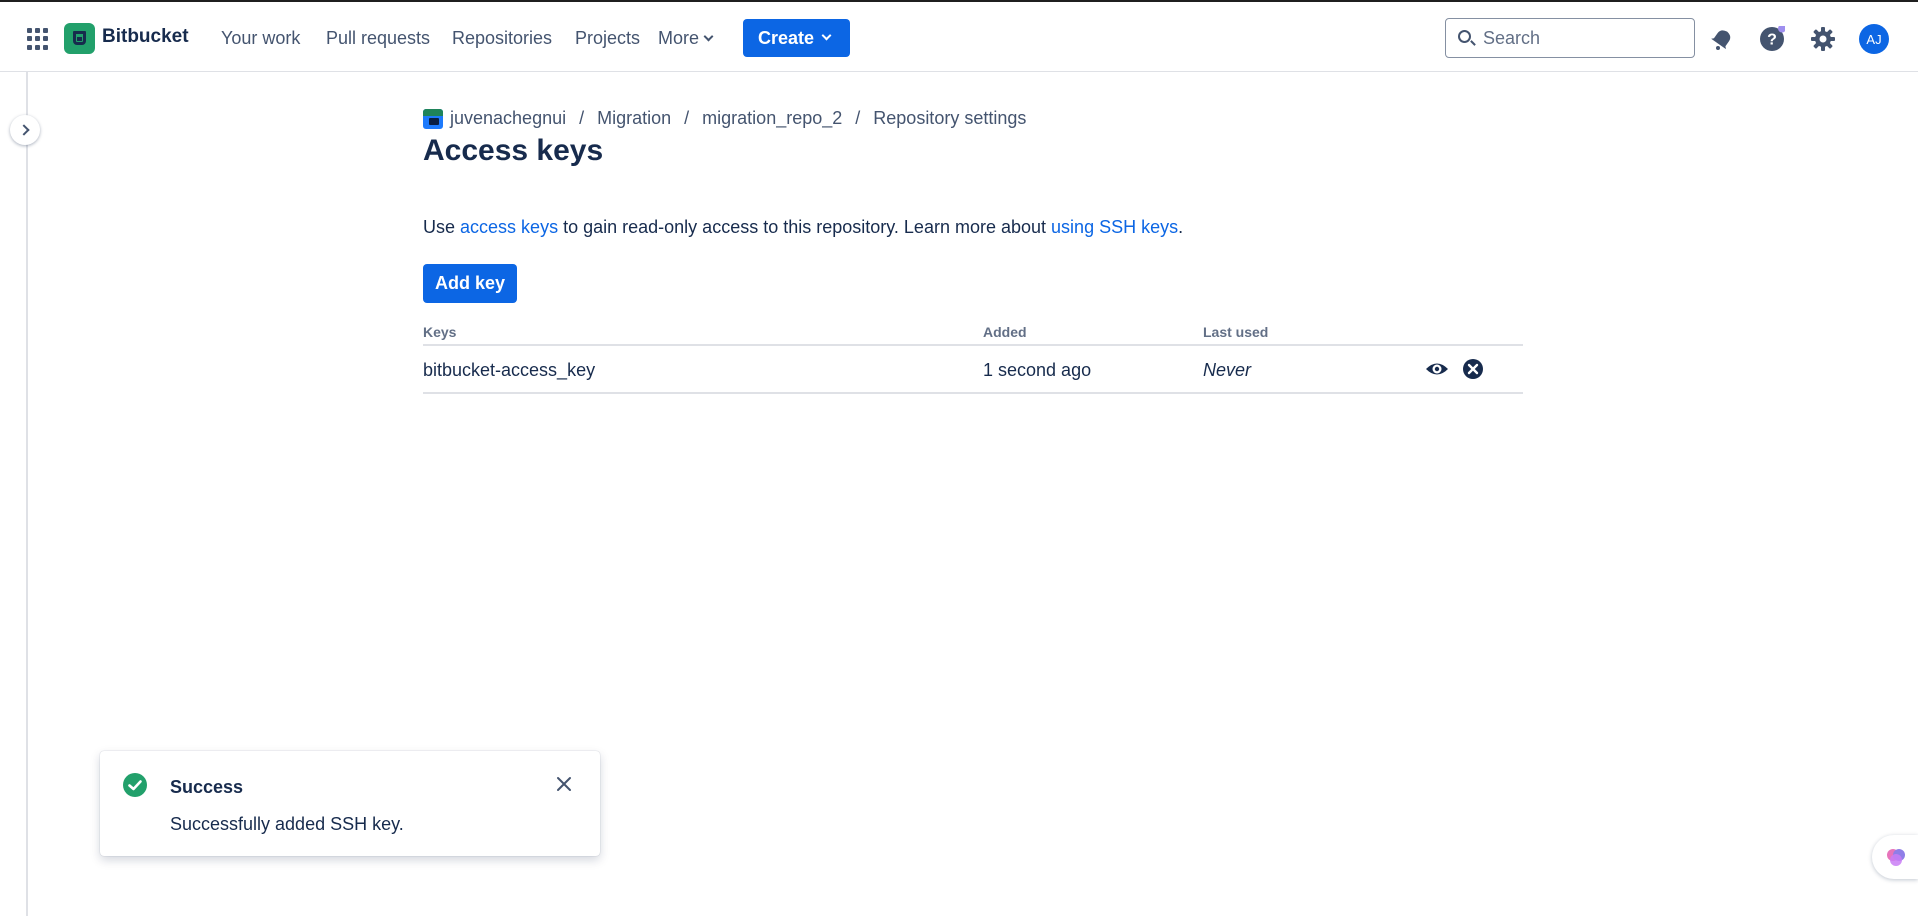 The width and height of the screenshot is (1918, 916). What do you see at coordinates (207, 787) in the screenshot?
I see `toast-title: Success` at bounding box center [207, 787].